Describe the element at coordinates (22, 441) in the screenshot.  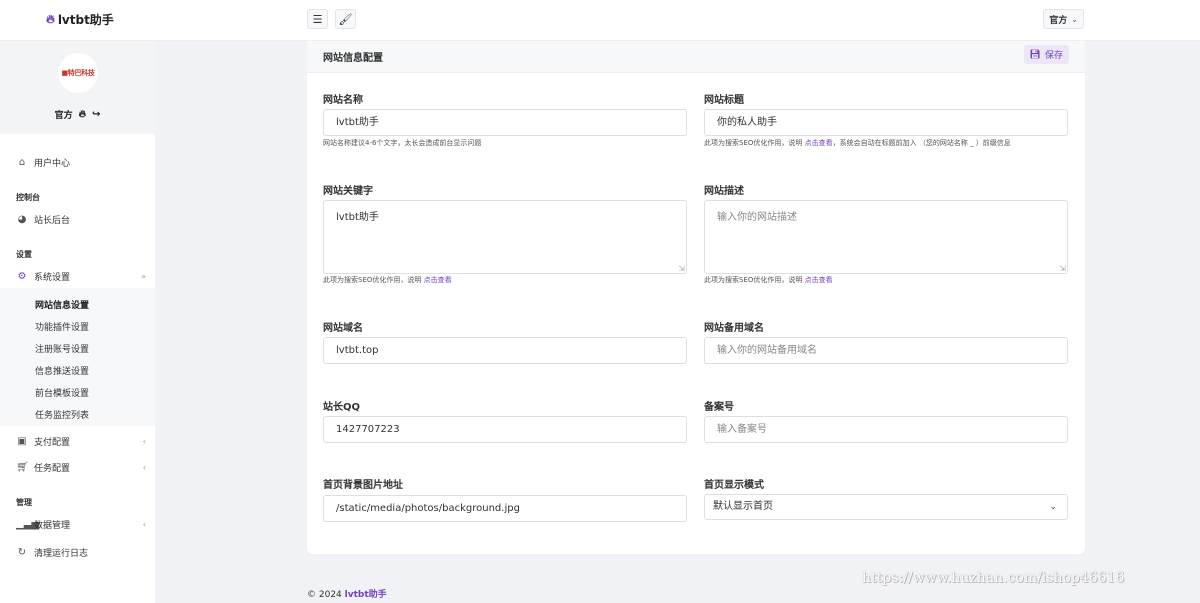
I see `cash-icon: ▣` at that location.